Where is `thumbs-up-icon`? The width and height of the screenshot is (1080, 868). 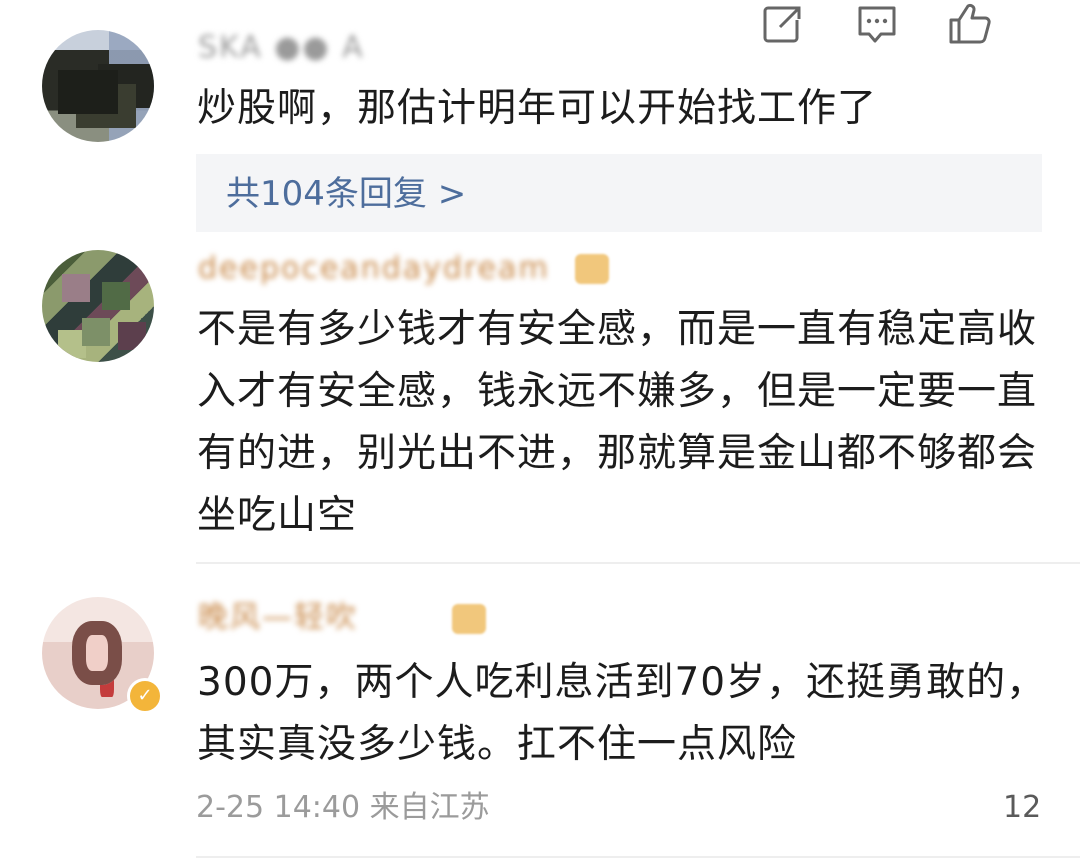 thumbs-up-icon is located at coordinates (970, 23).